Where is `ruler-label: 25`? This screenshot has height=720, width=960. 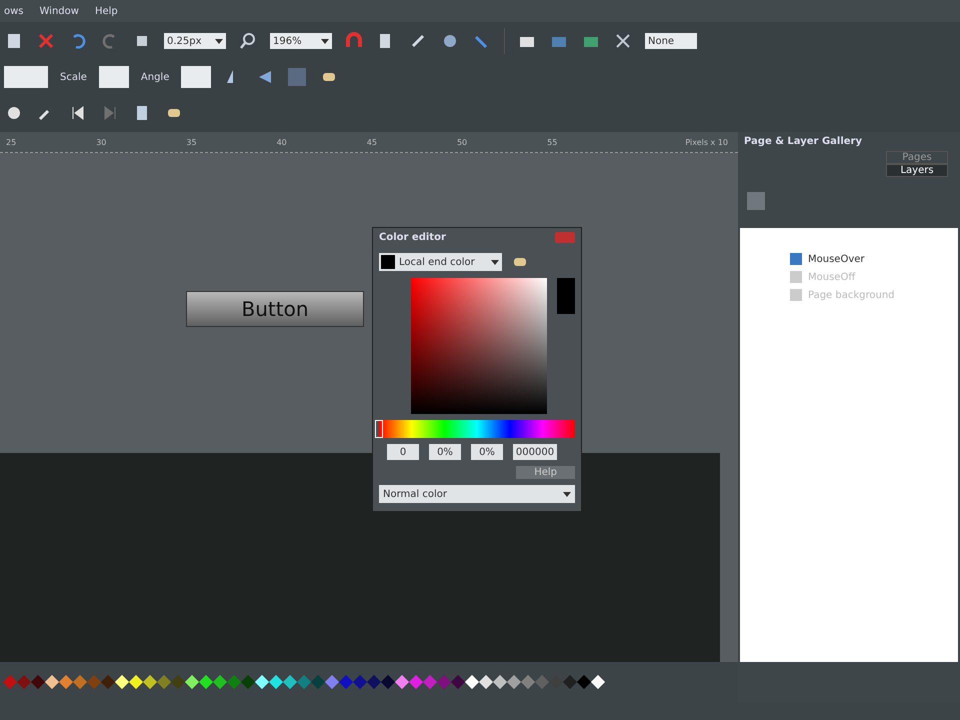
ruler-label: 25 is located at coordinates (11, 142).